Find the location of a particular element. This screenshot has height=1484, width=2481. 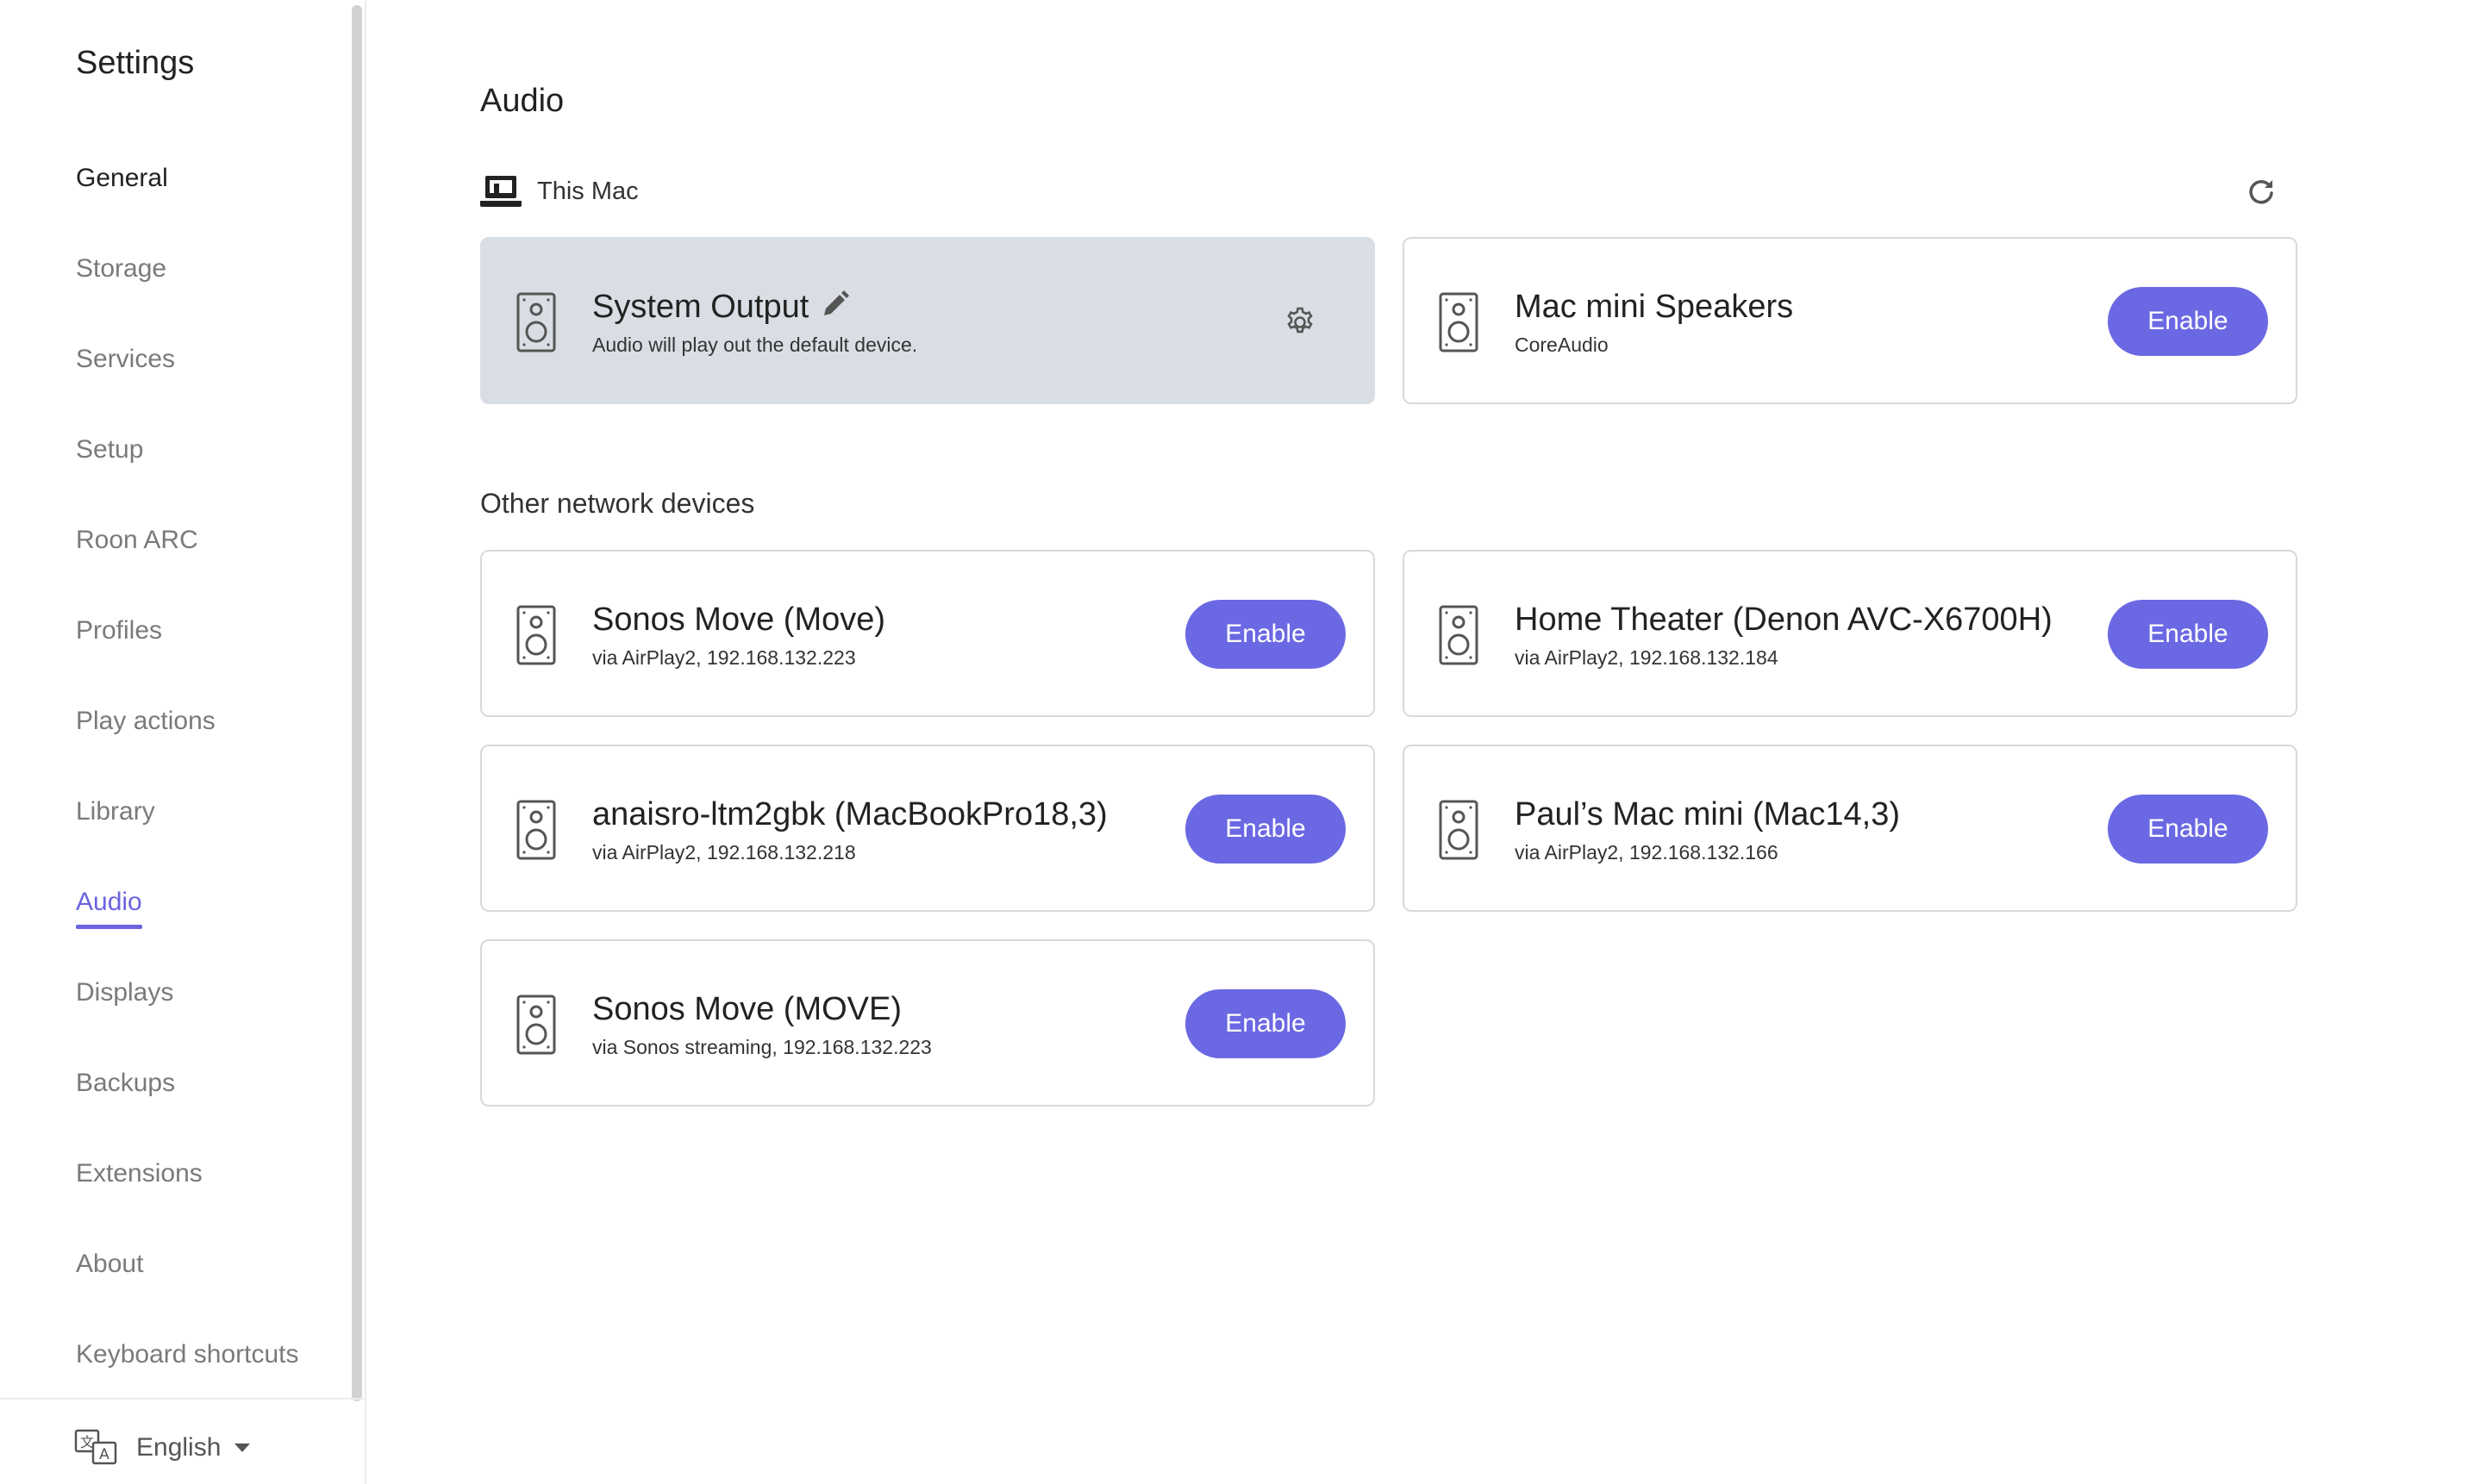

sidebar-item-about: About is located at coordinates (109, 1264).